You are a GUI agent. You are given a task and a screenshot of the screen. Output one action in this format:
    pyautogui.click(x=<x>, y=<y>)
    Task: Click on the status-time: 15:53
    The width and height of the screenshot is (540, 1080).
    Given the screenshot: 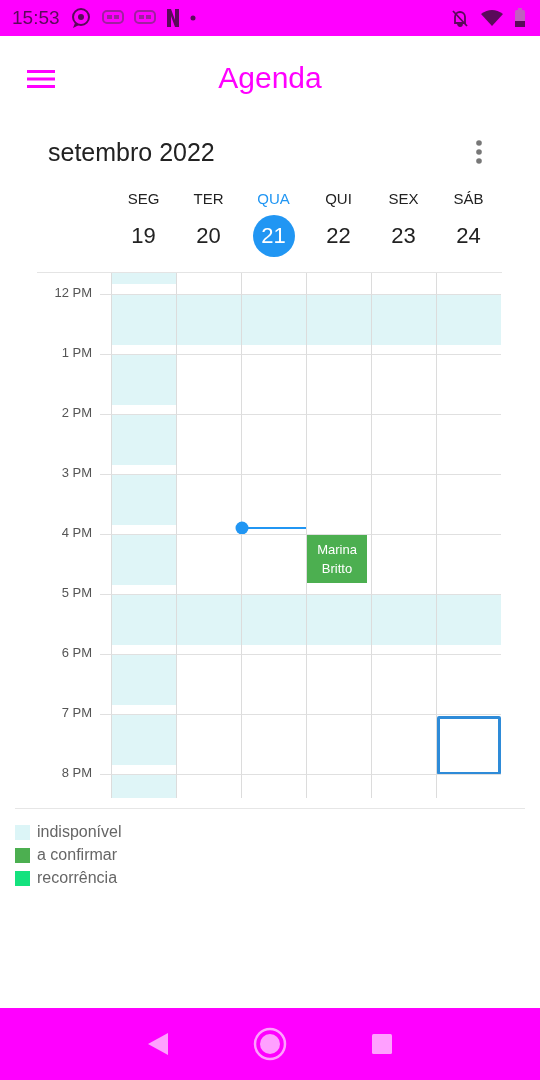 What is the action you would take?
    pyautogui.click(x=36, y=18)
    